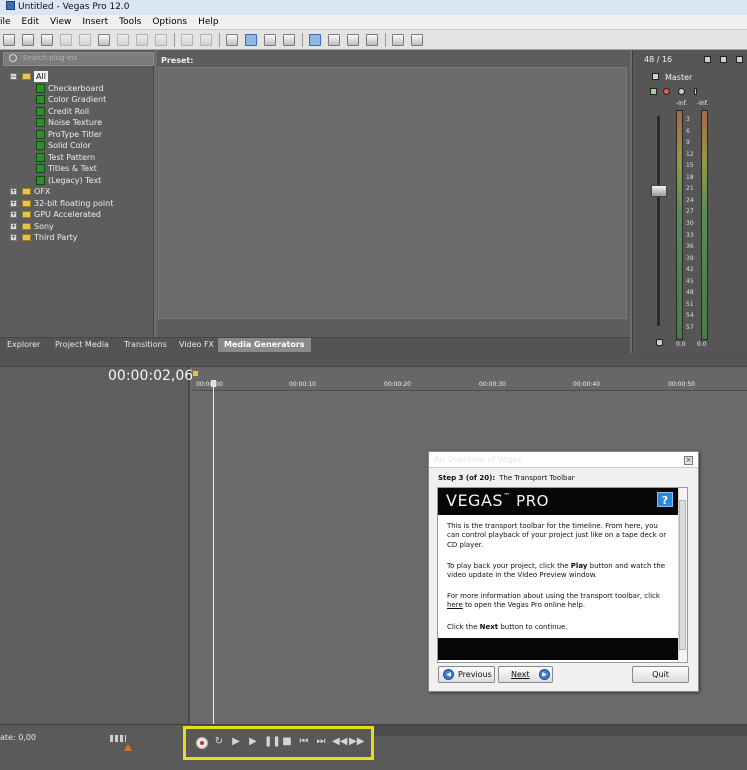 The height and width of the screenshot is (770, 747). I want to click on tab-transitions: Transitions, so click(145, 345).